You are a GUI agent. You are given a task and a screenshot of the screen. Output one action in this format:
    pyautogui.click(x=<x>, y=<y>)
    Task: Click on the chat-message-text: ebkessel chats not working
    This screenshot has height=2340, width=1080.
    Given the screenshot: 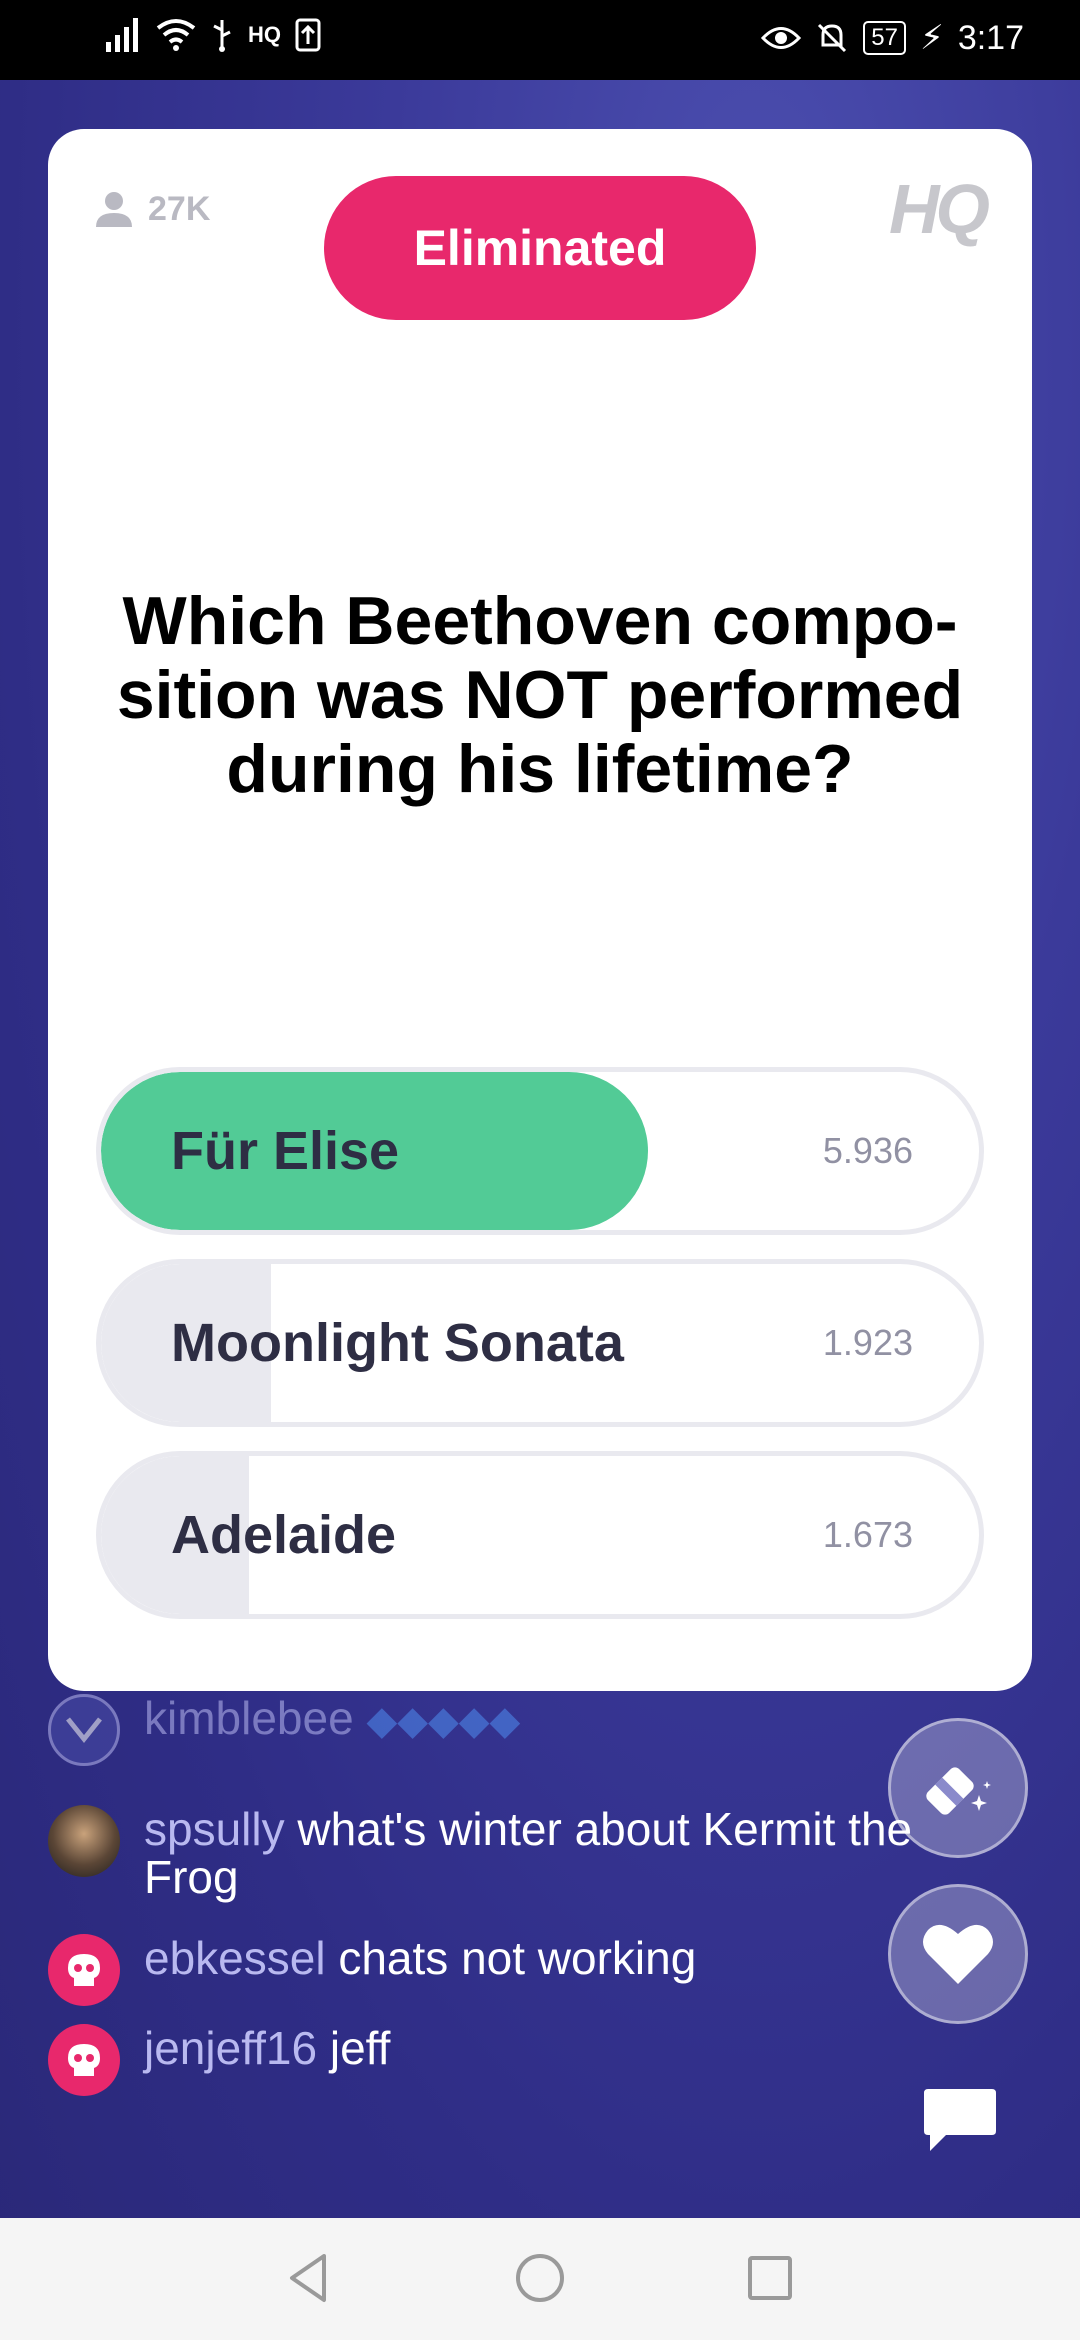 What is the action you would take?
    pyautogui.click(x=559, y=1958)
    